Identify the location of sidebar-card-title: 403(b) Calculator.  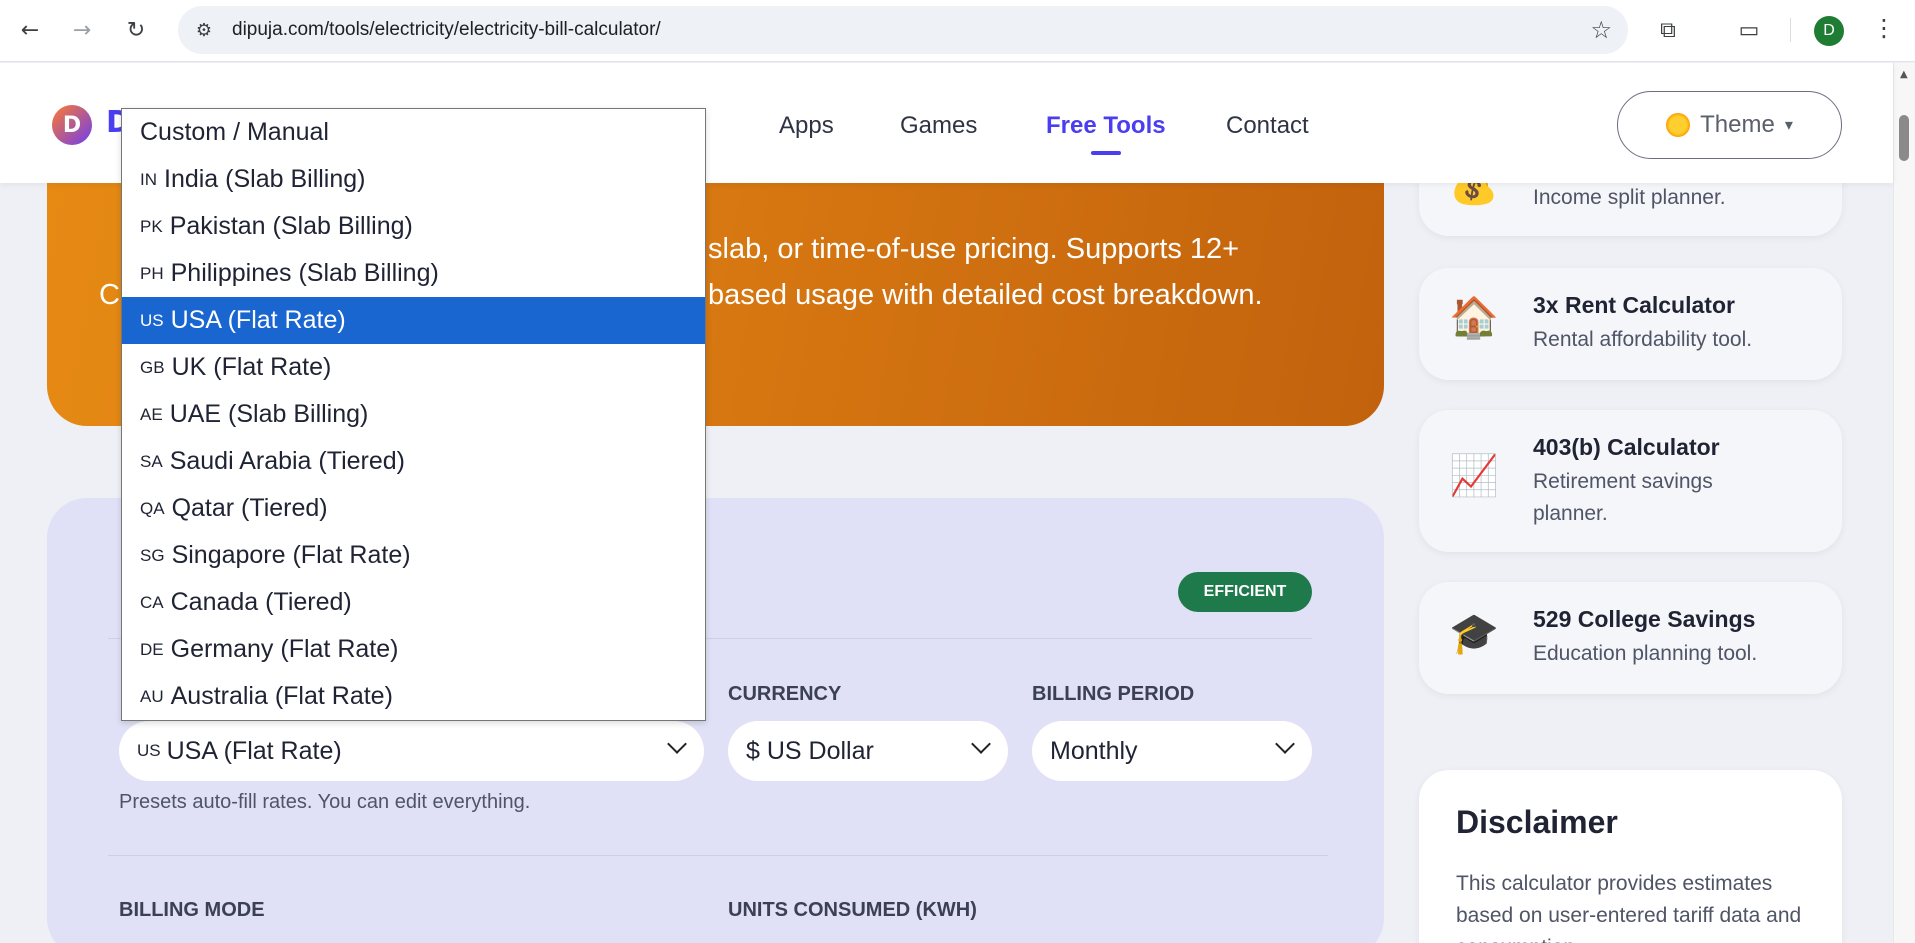
(1626, 447).